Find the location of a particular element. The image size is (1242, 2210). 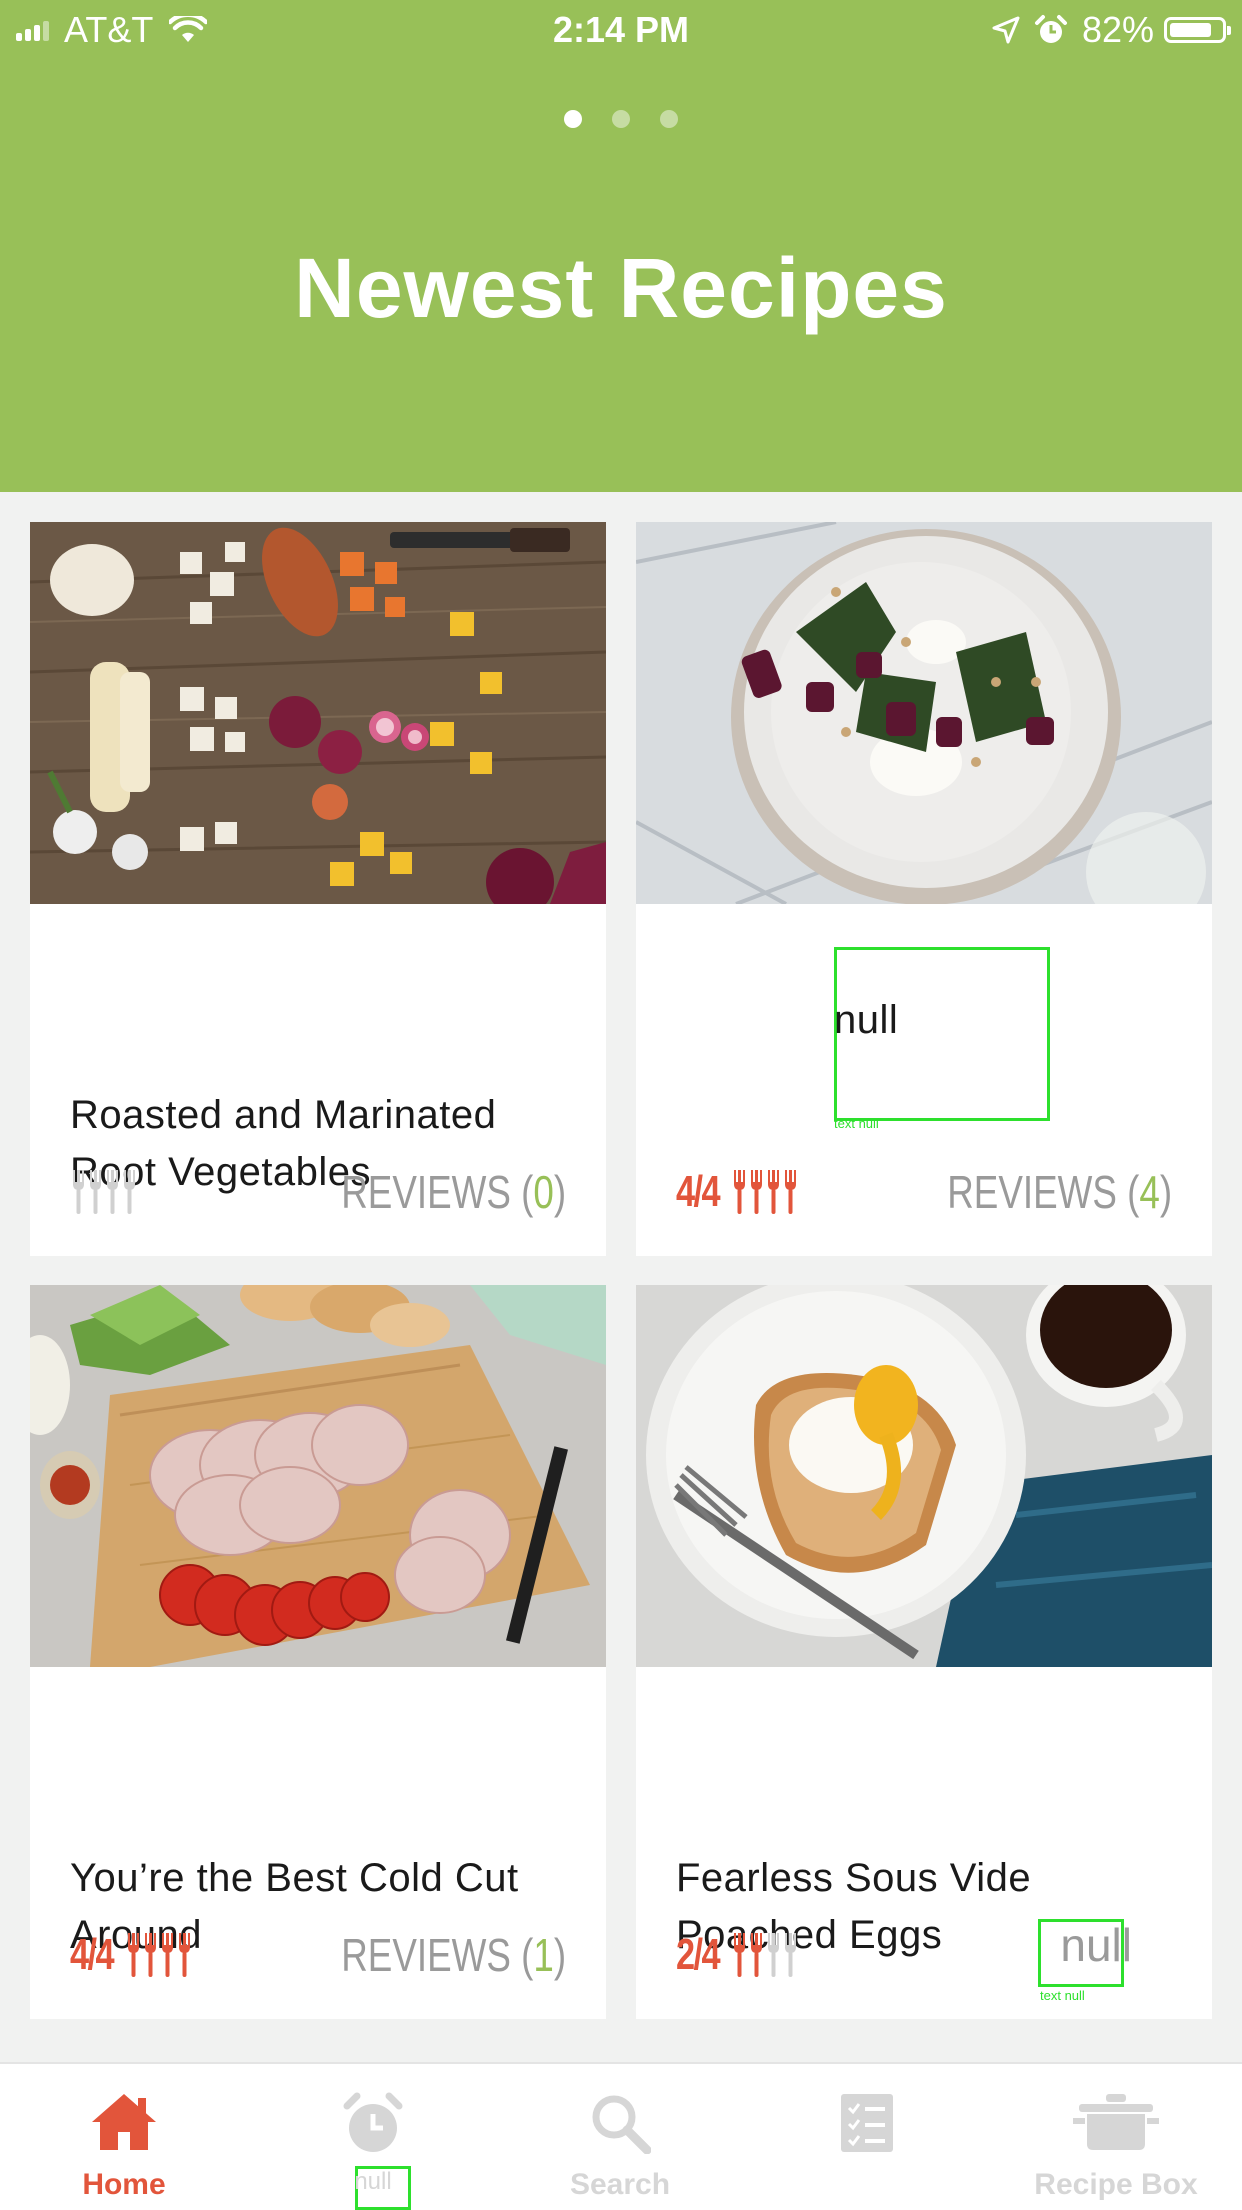

page-indicator is located at coordinates (621, 119).